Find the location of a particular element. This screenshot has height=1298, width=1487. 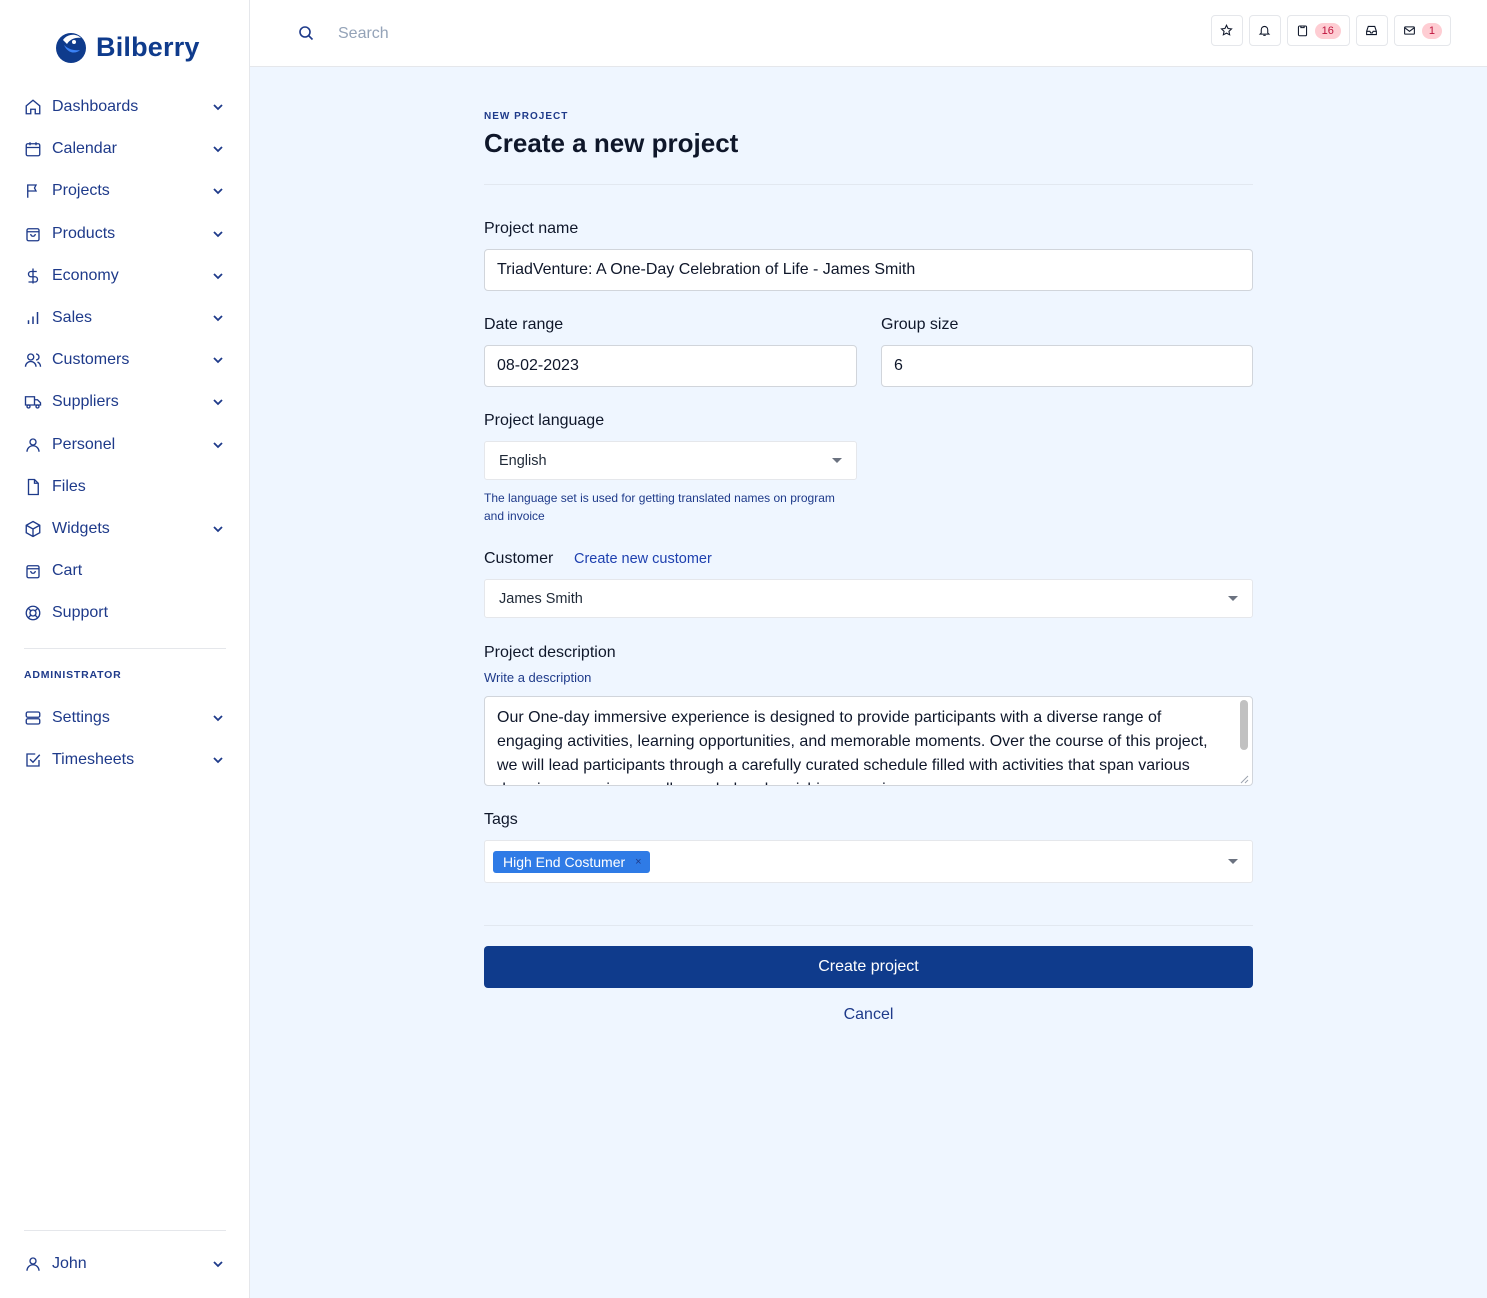

admin-nav: Settings Timesheets is located at coordinates (125, 739).